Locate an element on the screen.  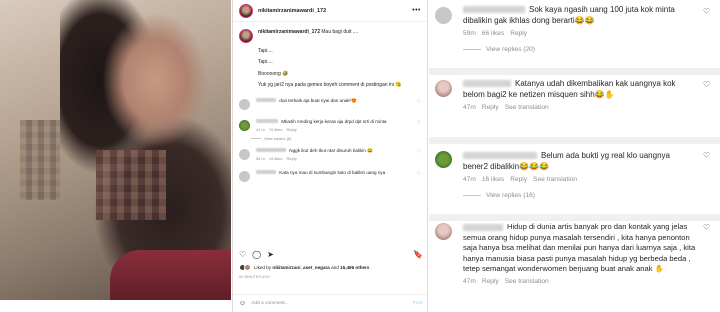
liked-avatars is located at coordinates (245, 267).